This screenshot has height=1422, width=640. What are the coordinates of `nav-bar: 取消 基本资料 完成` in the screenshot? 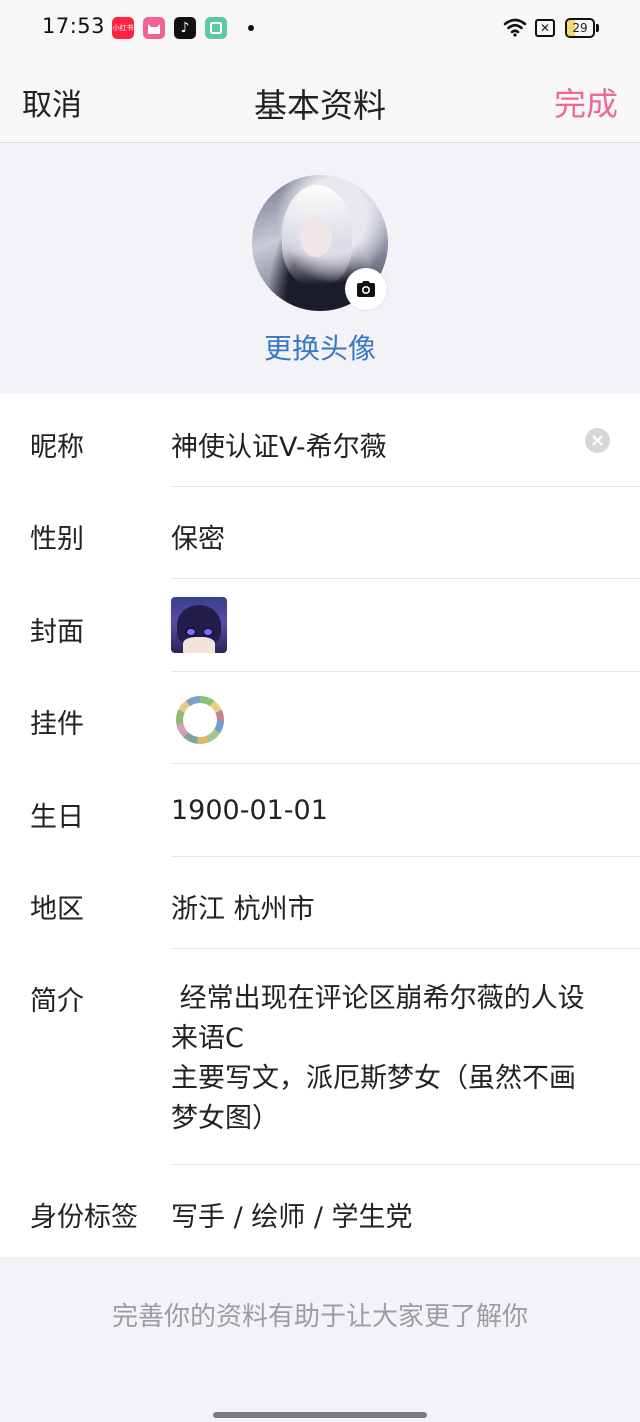 It's located at (320, 100).